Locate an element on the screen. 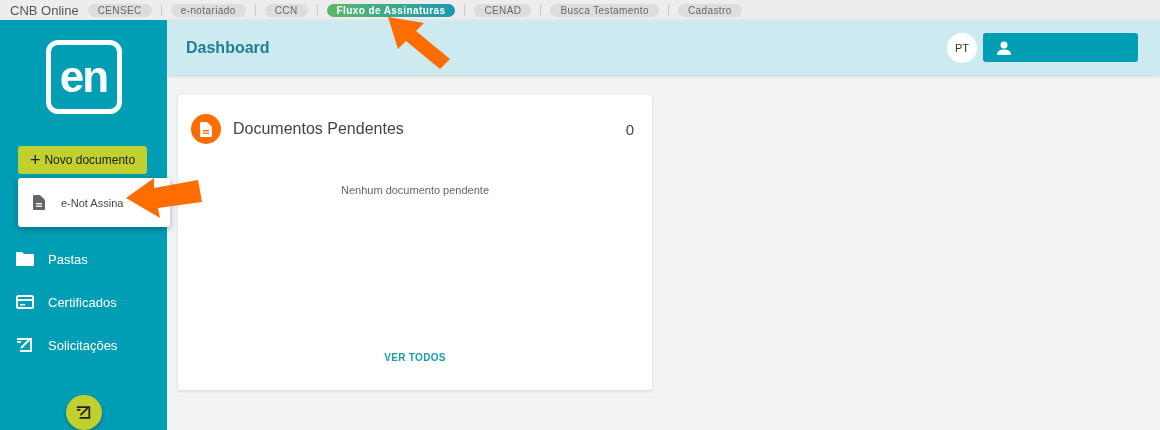 This screenshot has width=1160, height=430. menu-item: e-Not Assina is located at coordinates (78, 202).